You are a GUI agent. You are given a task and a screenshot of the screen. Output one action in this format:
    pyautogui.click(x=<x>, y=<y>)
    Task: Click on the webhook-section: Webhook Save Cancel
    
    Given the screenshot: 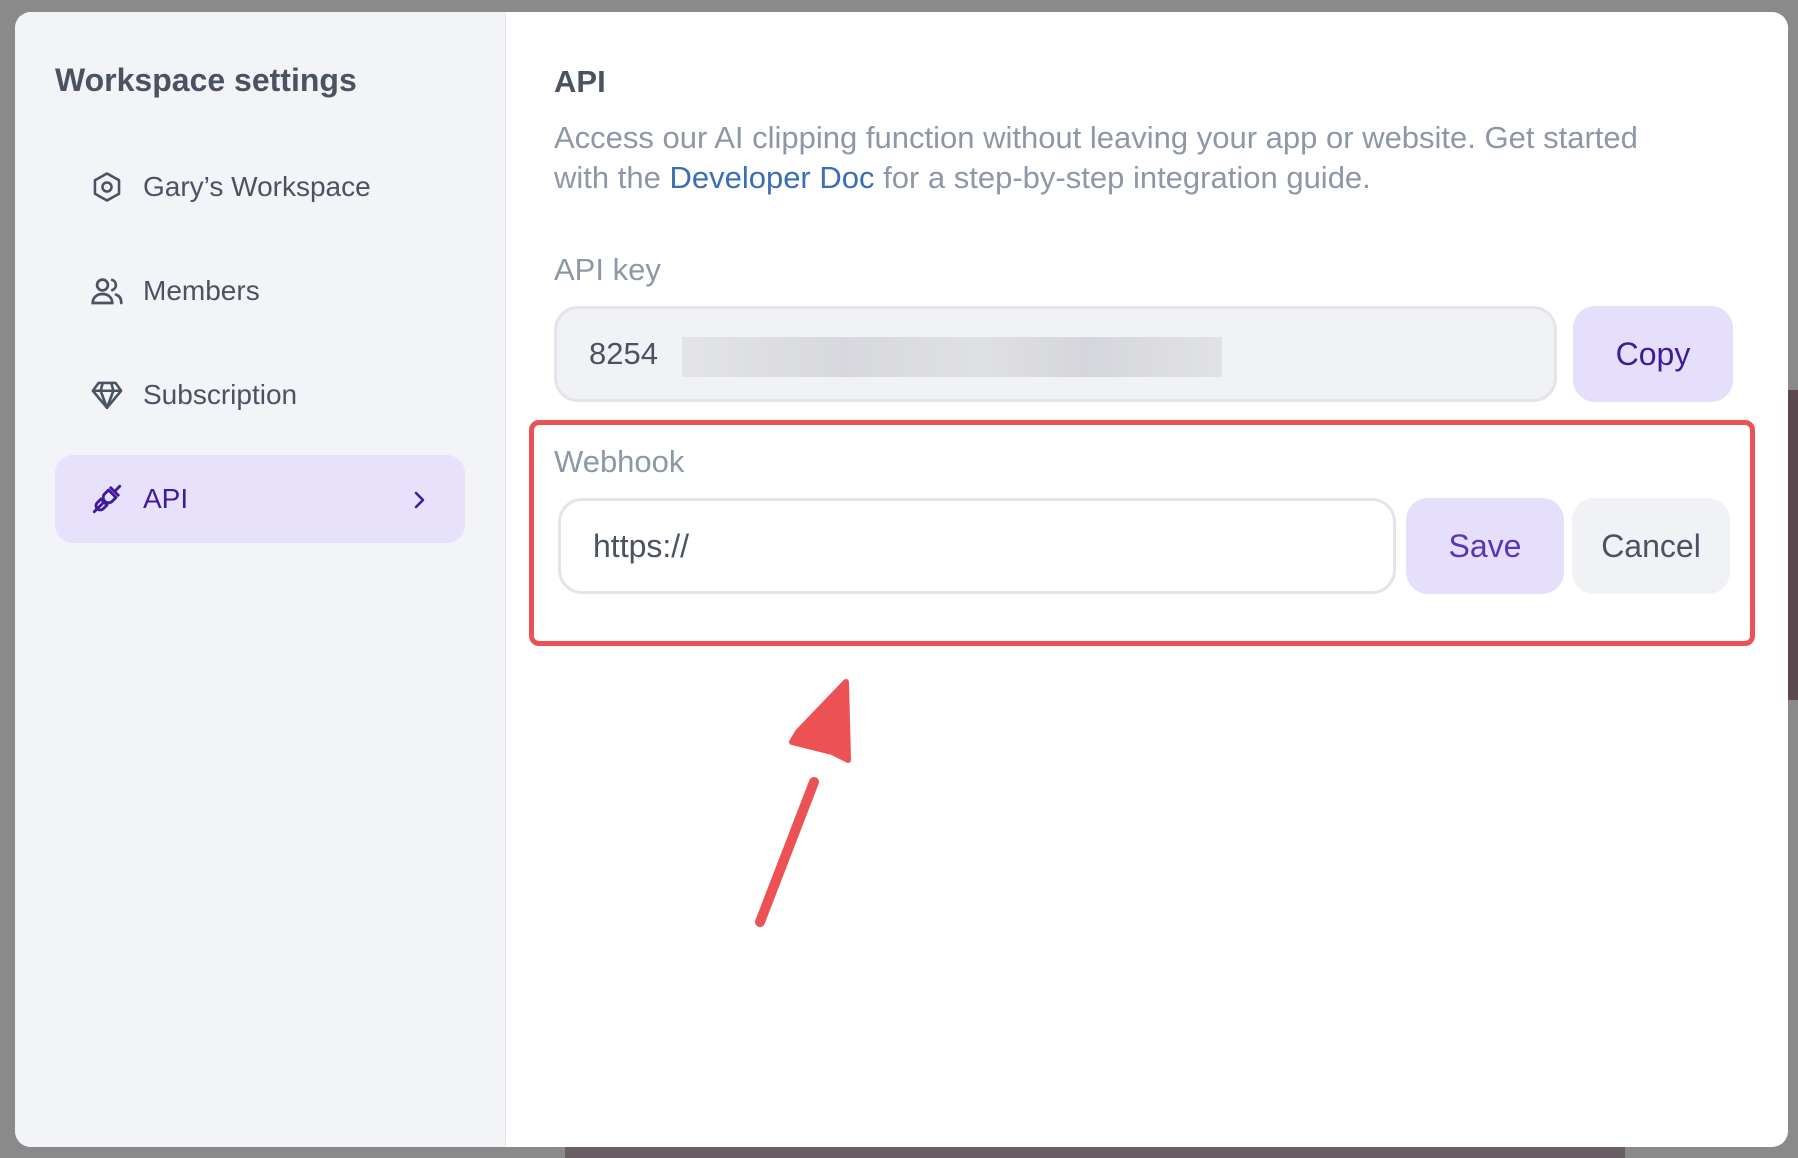 What is the action you would take?
    pyautogui.click(x=1142, y=519)
    